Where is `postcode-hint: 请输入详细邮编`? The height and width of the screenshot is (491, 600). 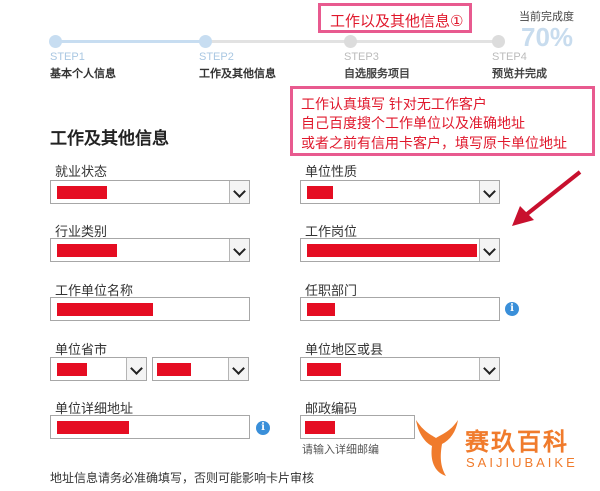 postcode-hint: 请输入详细邮编 is located at coordinates (340, 450).